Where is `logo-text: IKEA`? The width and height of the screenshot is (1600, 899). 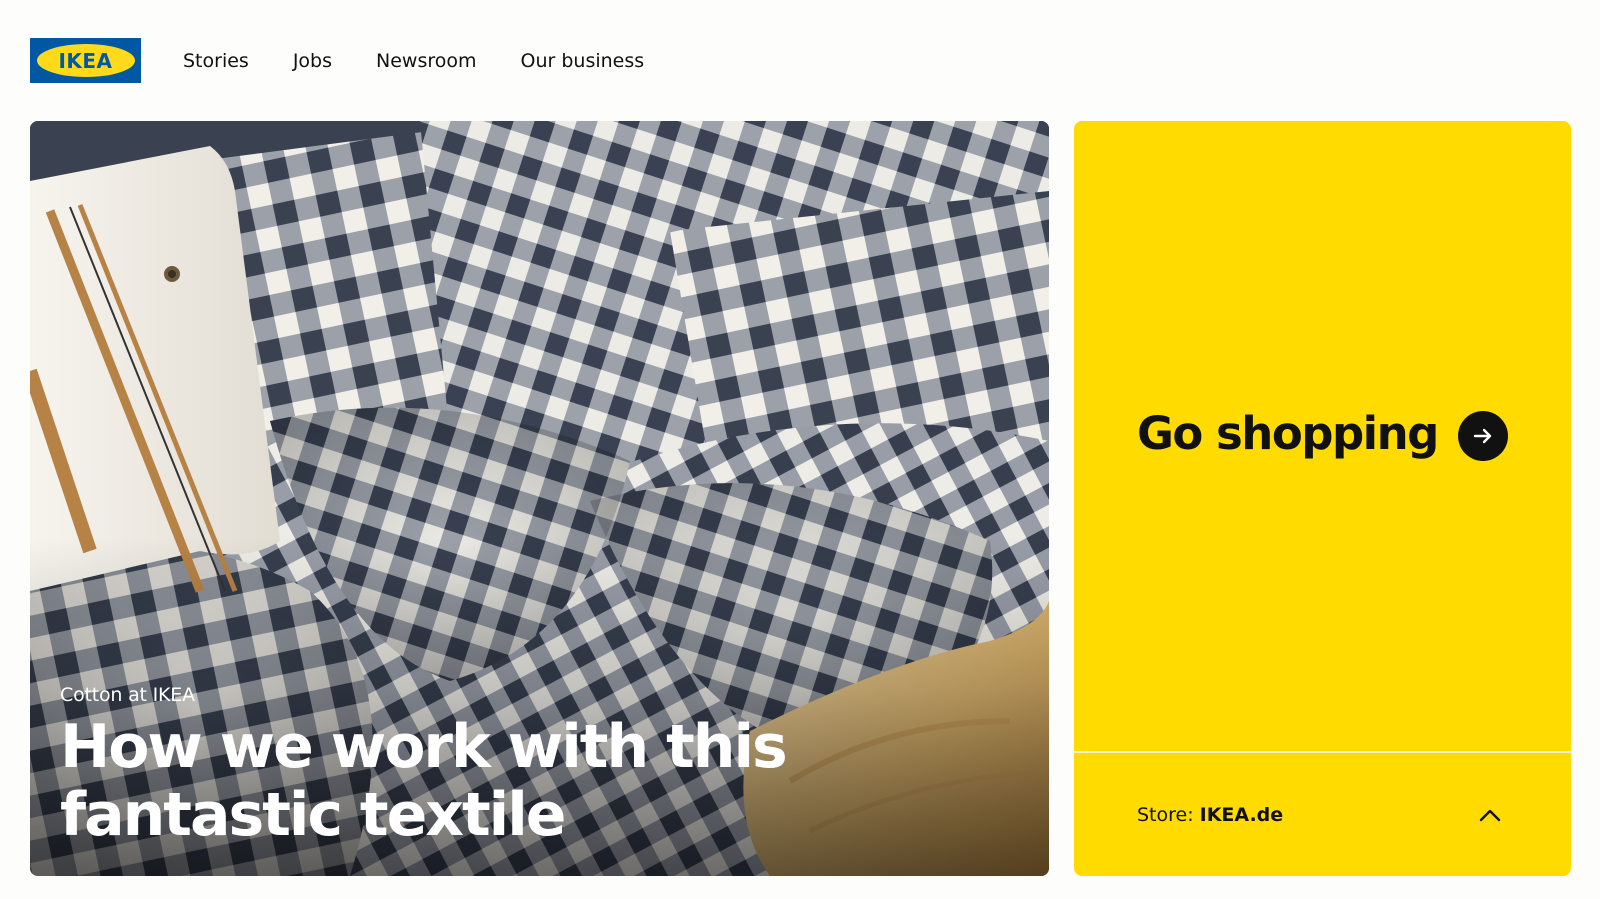 logo-text: IKEA is located at coordinates (85, 60).